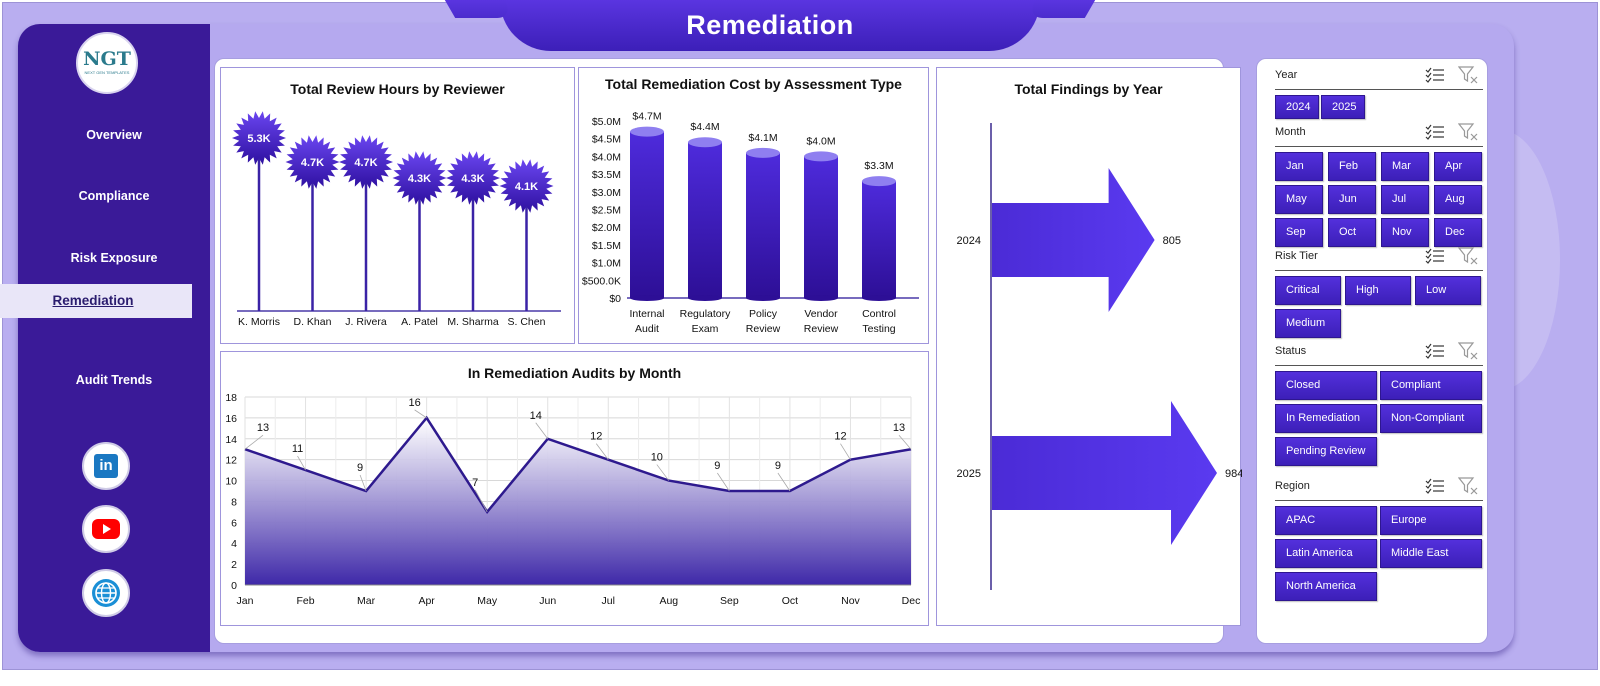 The width and height of the screenshot is (1600, 686). Describe the element at coordinates (1405, 199) in the screenshot. I see `slicer-option-jul: Jul` at that location.